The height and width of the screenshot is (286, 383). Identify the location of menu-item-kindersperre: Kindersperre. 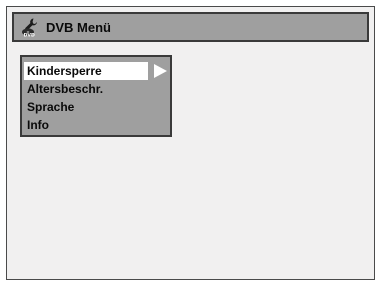
(86, 71).